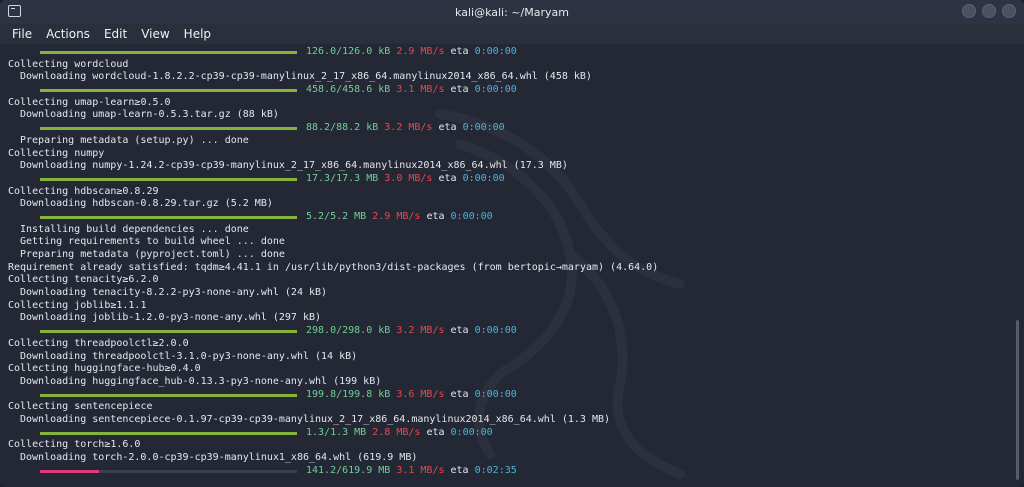 The width and height of the screenshot is (1024, 487). What do you see at coordinates (77, 305) in the screenshot?
I see `output-line: Collecting joblib≥1.1.1` at bounding box center [77, 305].